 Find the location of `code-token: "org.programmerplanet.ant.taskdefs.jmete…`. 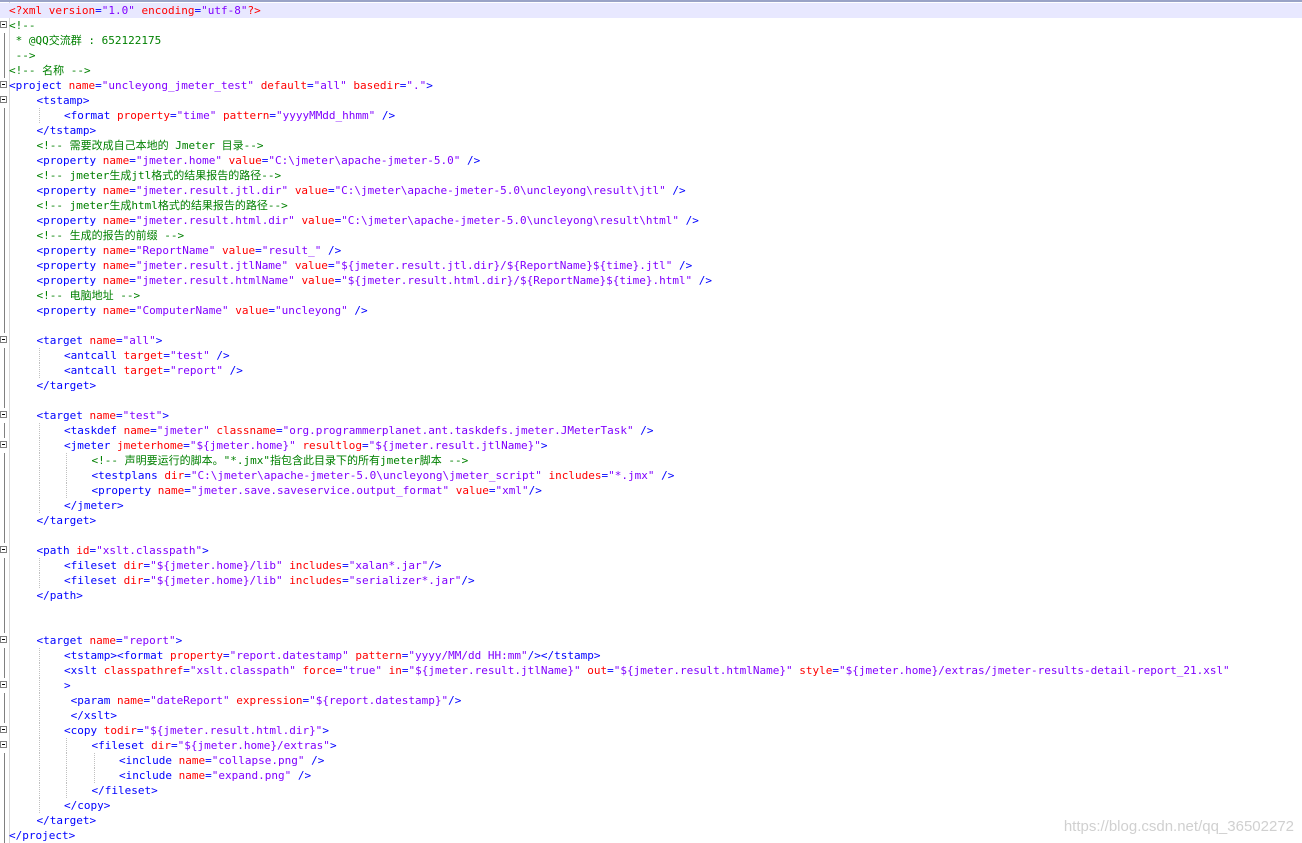

code-token: "org.programmerplanet.ant.taskdefs.jmete… is located at coordinates (458, 430).